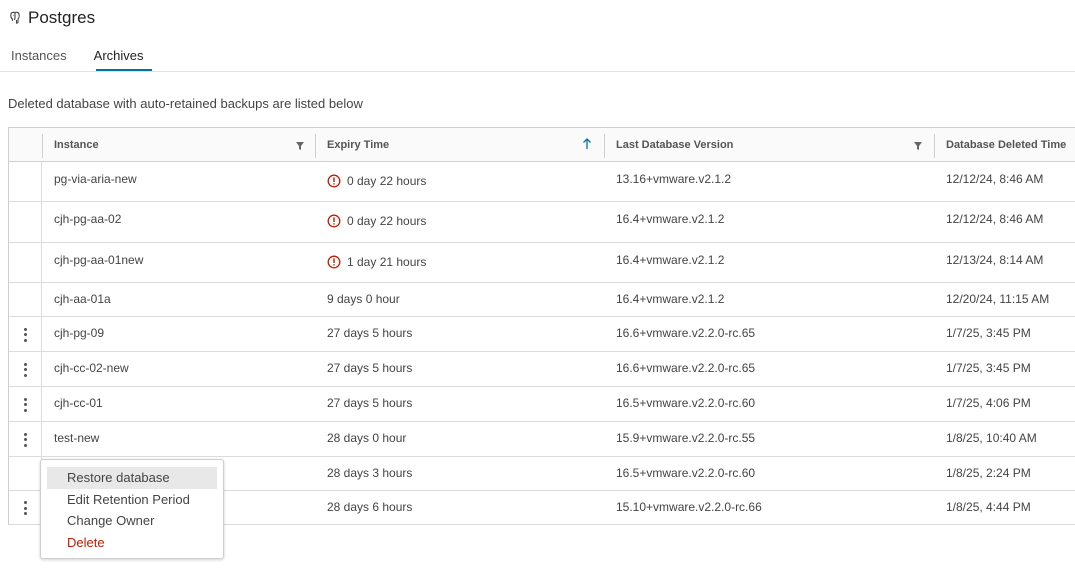 The height and width of the screenshot is (572, 1075). What do you see at coordinates (991, 438) in the screenshot?
I see `database-deleted-time: 1/8/25, 10:40 AM` at bounding box center [991, 438].